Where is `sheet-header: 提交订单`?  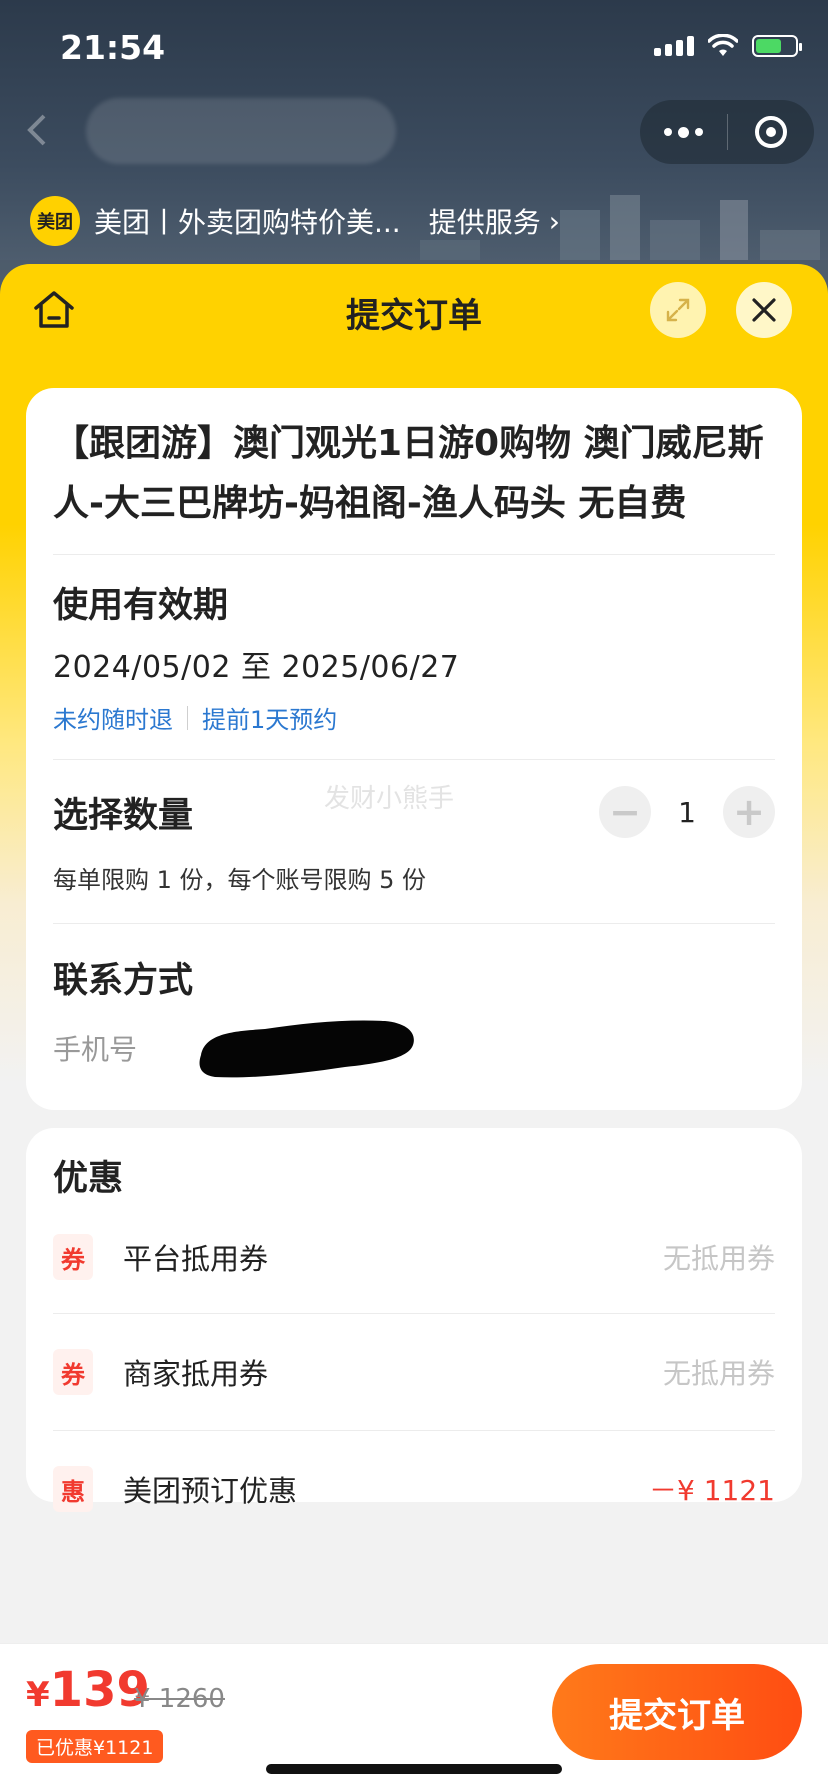
sheet-header: 提交订单 is located at coordinates (414, 309).